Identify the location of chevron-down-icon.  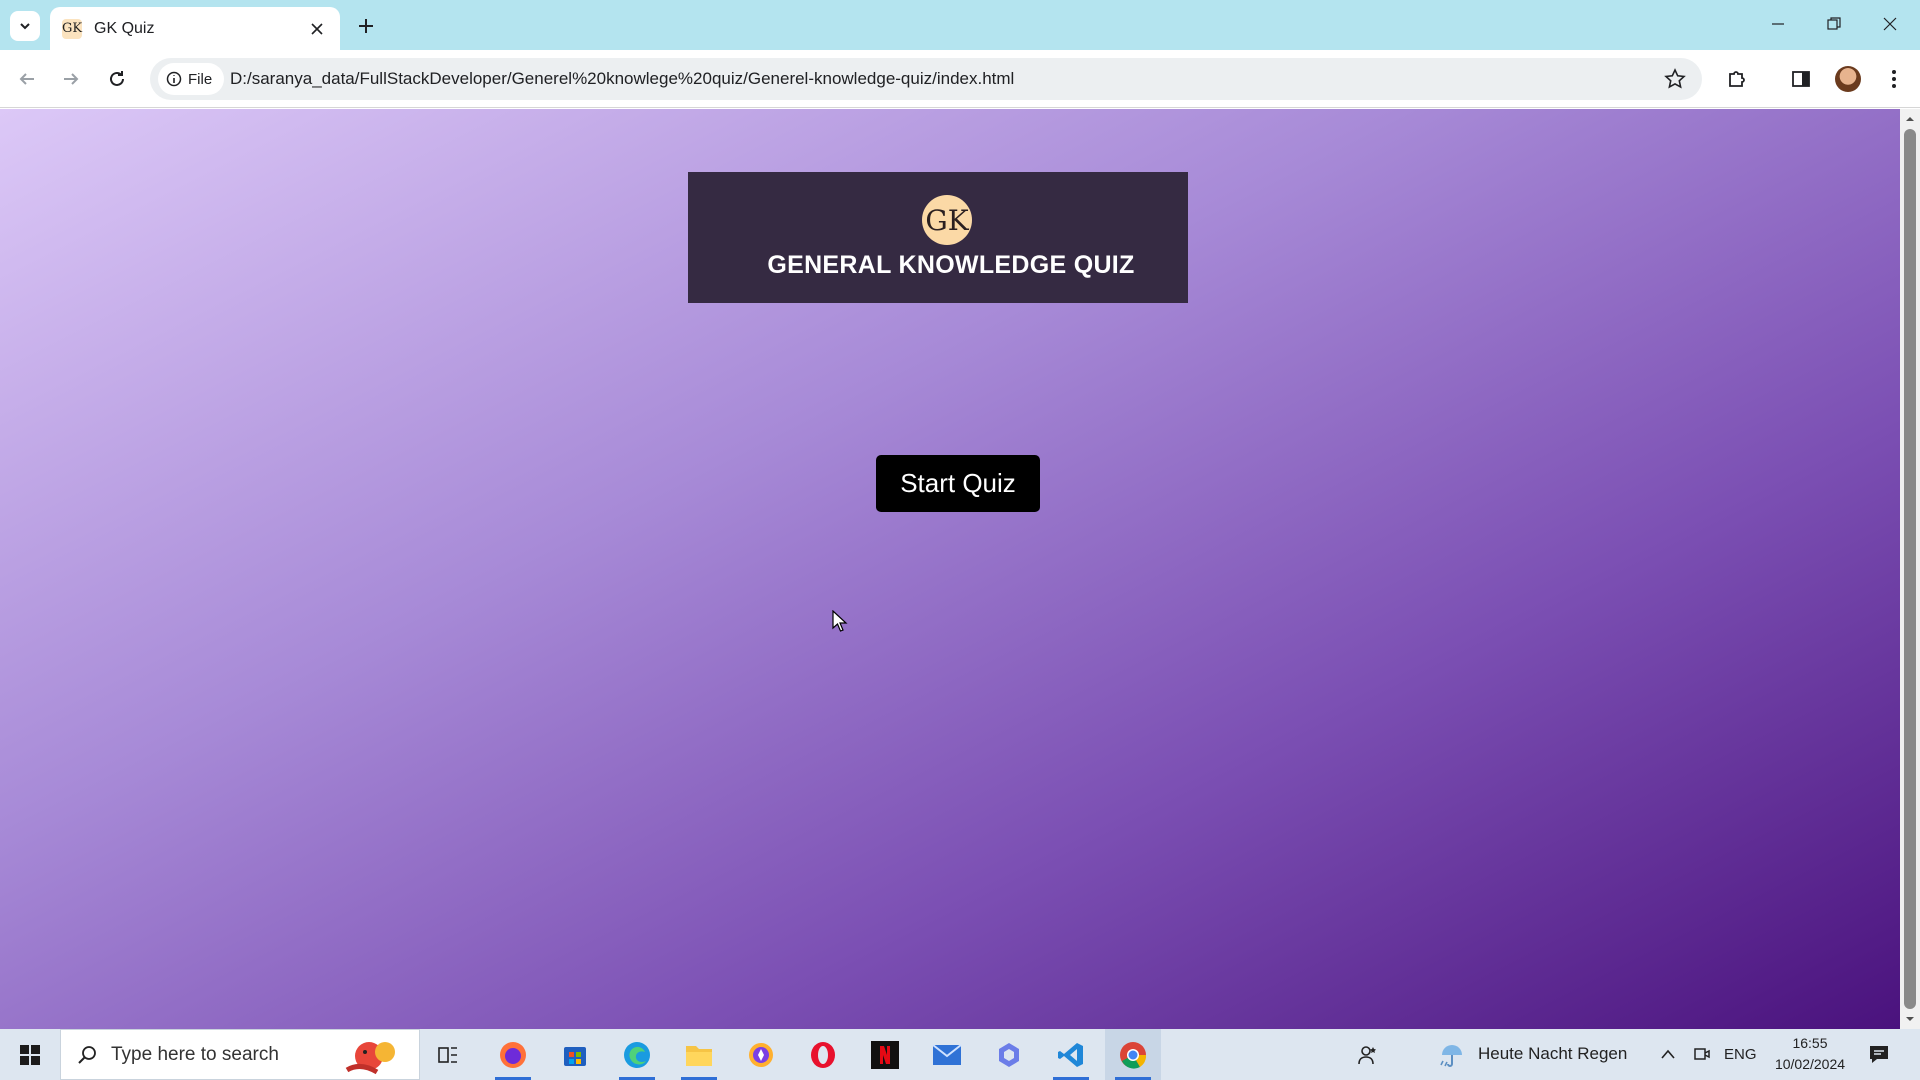
(25, 26).